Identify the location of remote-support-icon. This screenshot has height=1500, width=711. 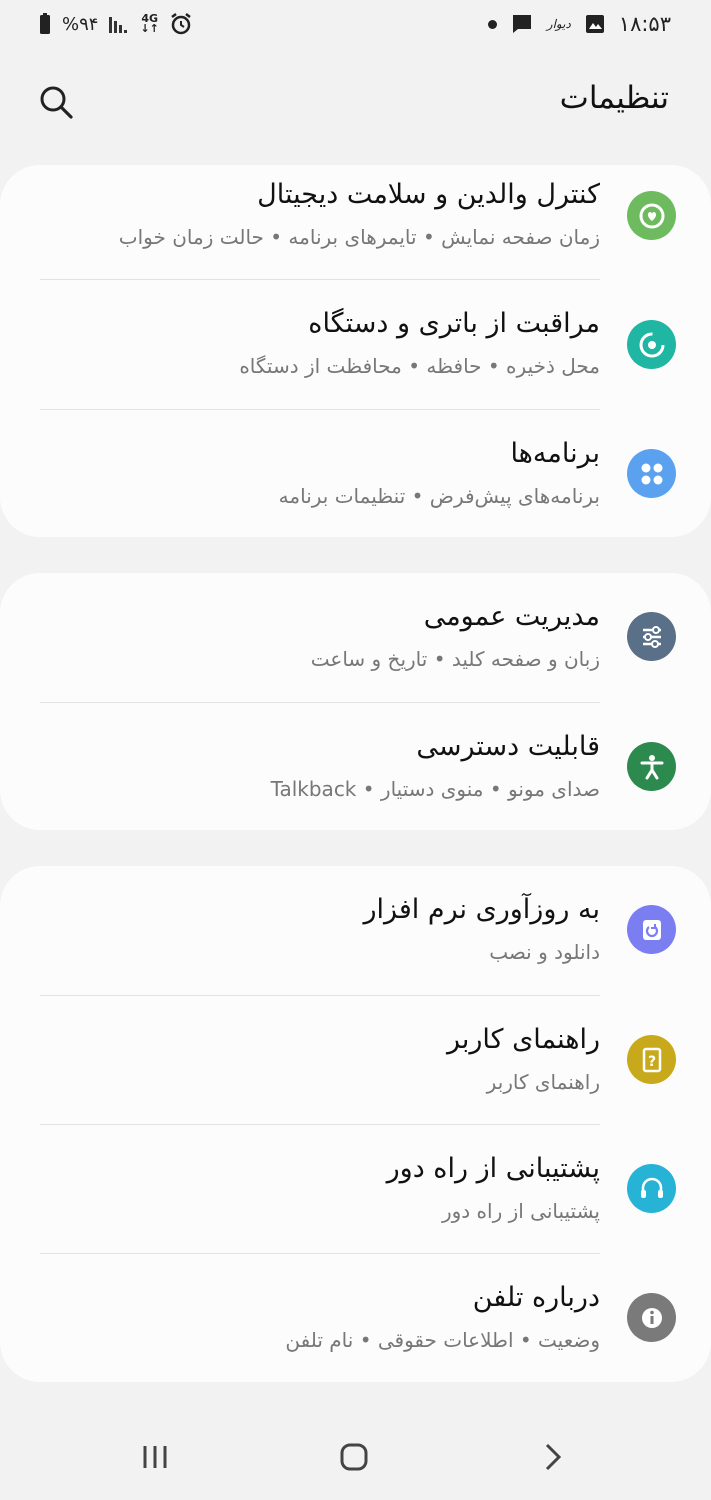
(651, 1188).